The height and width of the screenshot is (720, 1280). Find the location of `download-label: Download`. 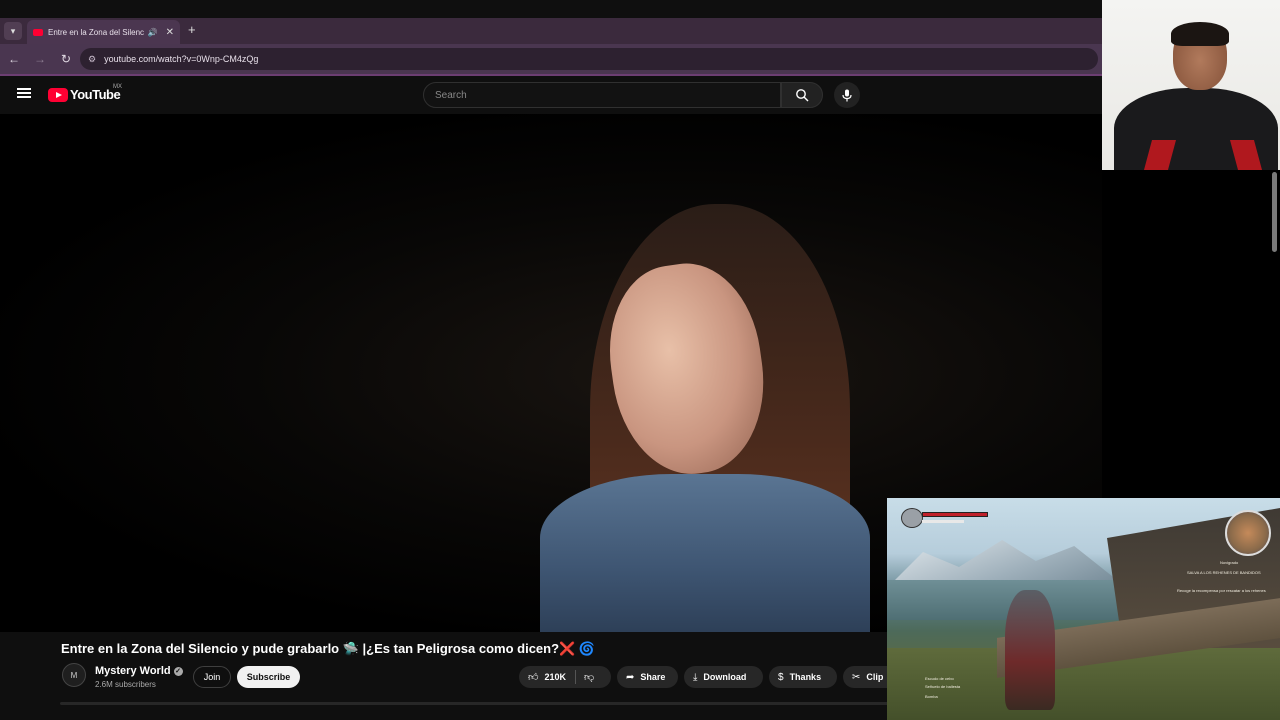

download-label: Download is located at coordinates (725, 677).